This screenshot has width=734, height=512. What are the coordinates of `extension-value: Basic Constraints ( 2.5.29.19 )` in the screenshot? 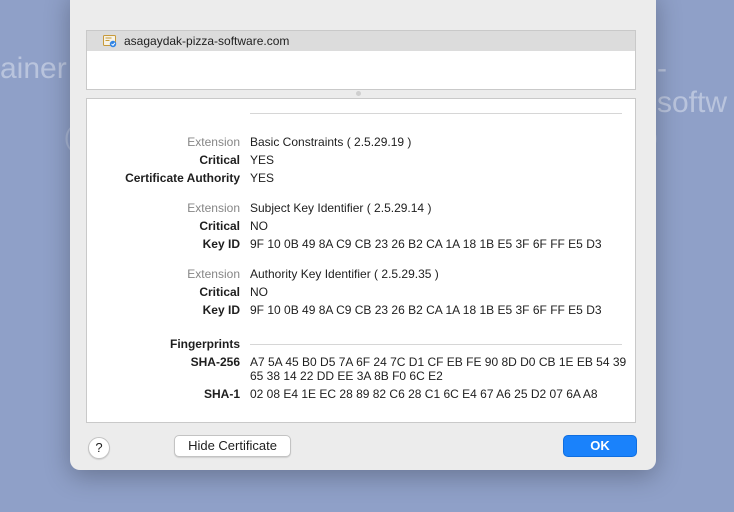 It's located at (331, 142).